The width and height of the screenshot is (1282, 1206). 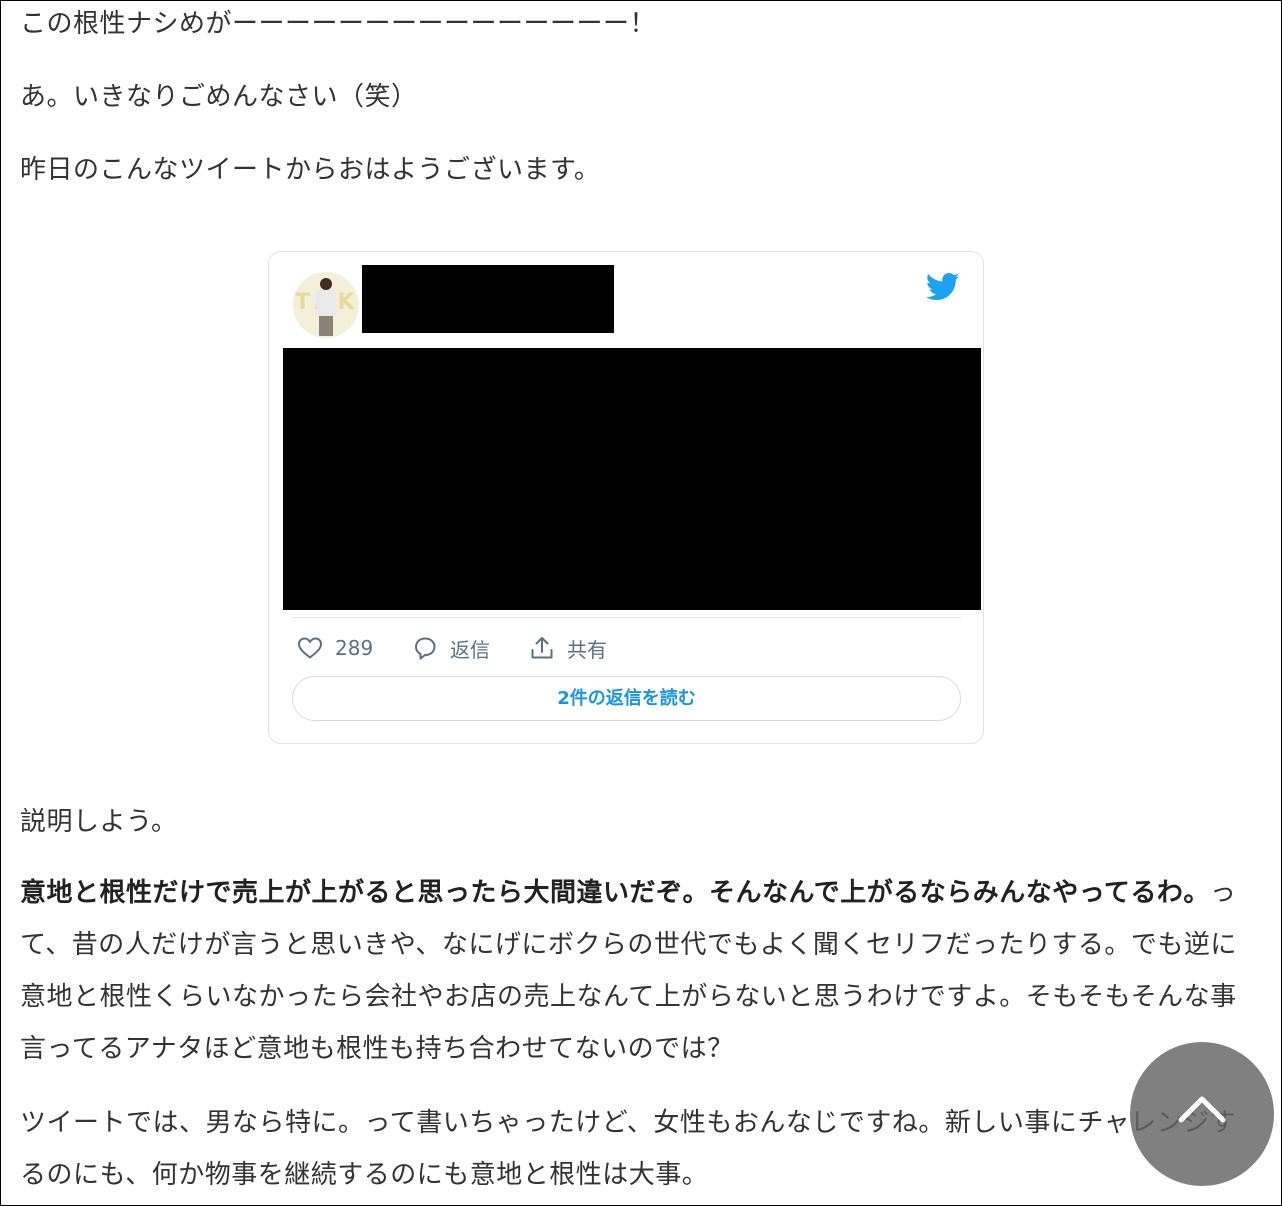 I want to click on share-label: 共有, so click(x=587, y=649).